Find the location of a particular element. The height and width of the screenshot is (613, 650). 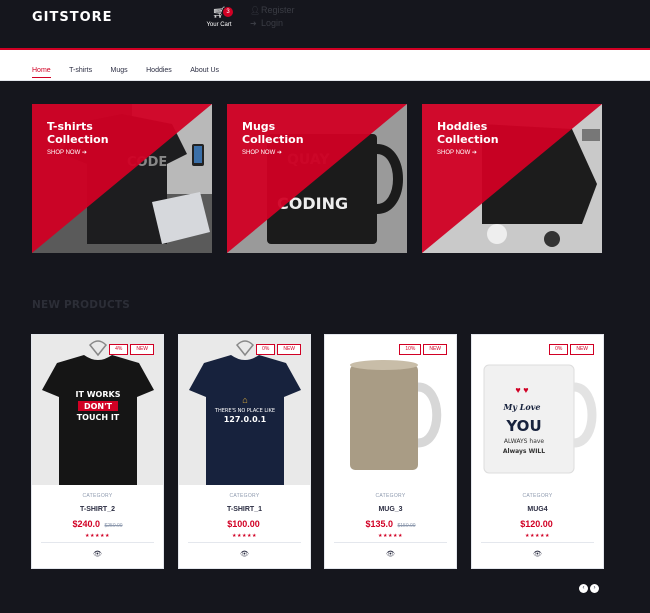

product-price: $135.0 $150.00 is located at coordinates (390, 524).